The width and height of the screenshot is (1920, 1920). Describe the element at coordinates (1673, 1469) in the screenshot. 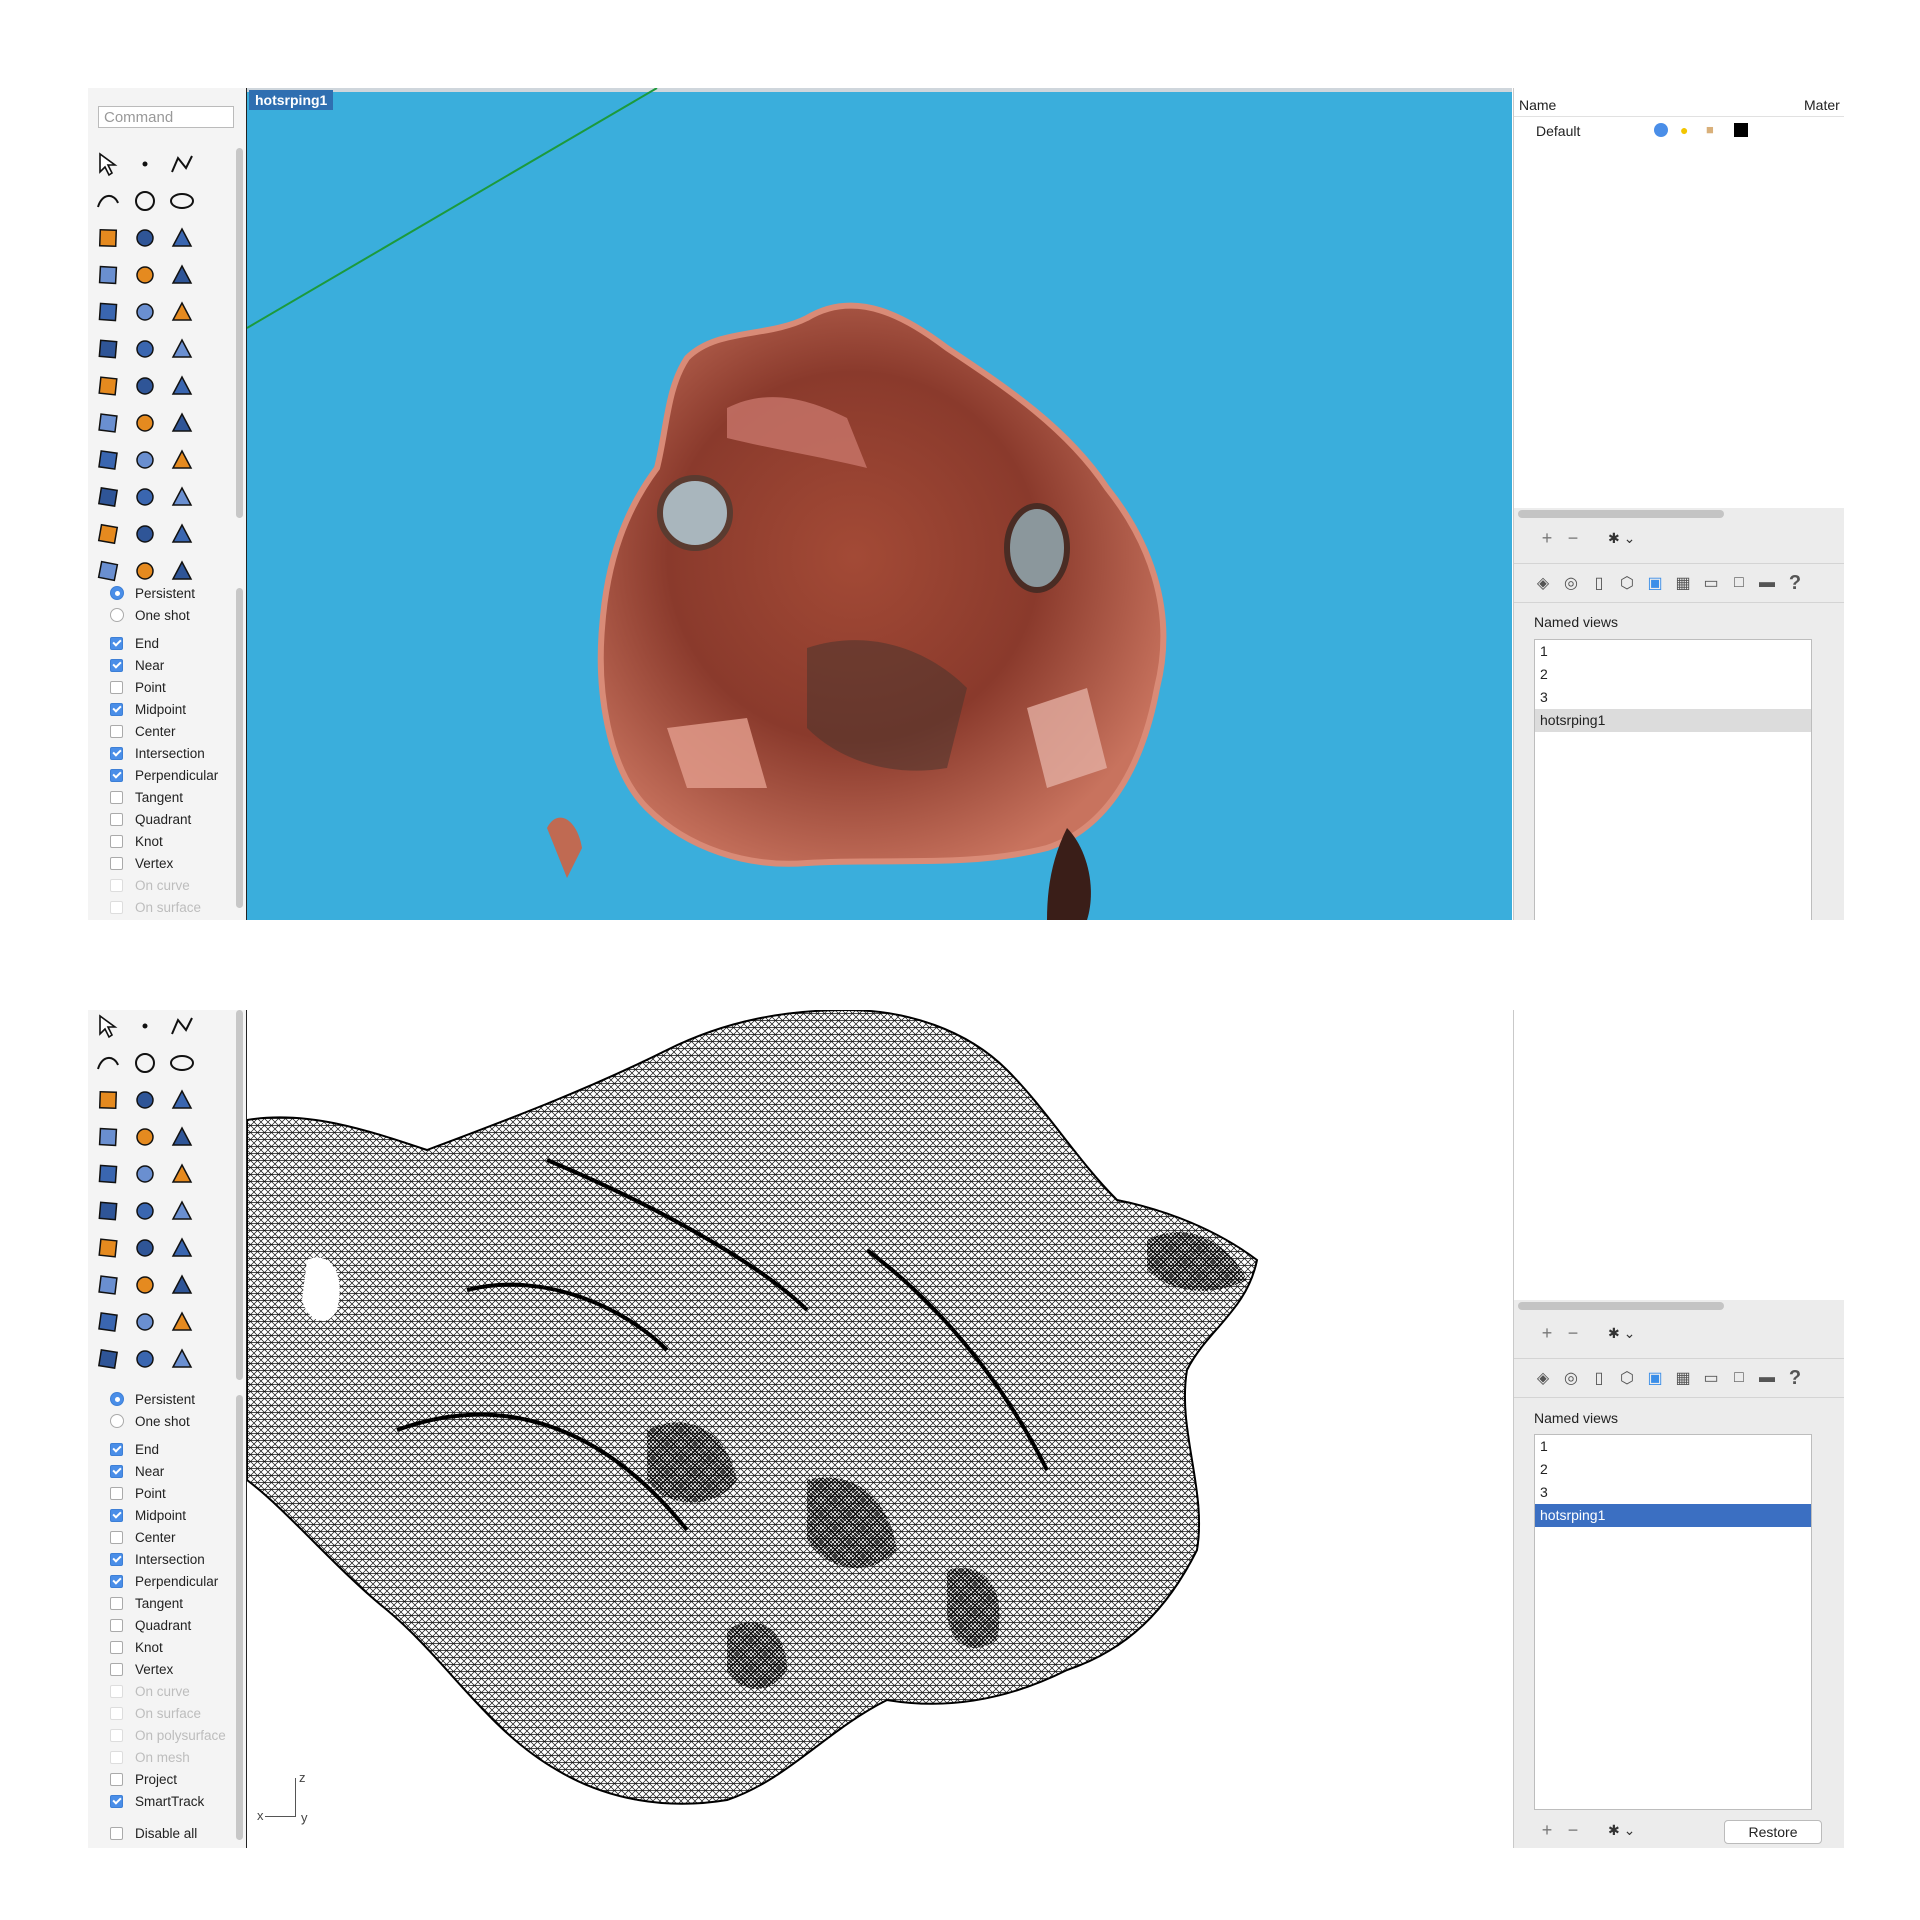

I see `named-view-item: 2` at that location.